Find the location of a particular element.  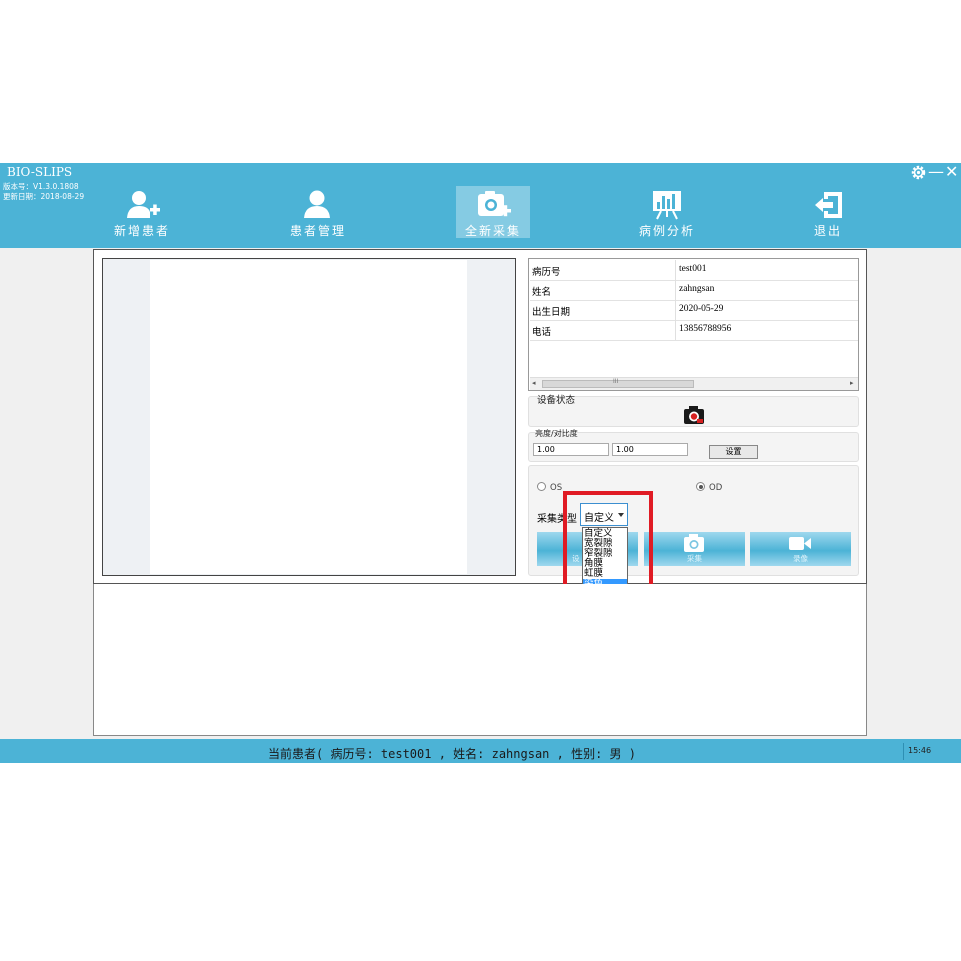

nav-new-capture-label: 全新采集 is located at coordinates (492, 231).